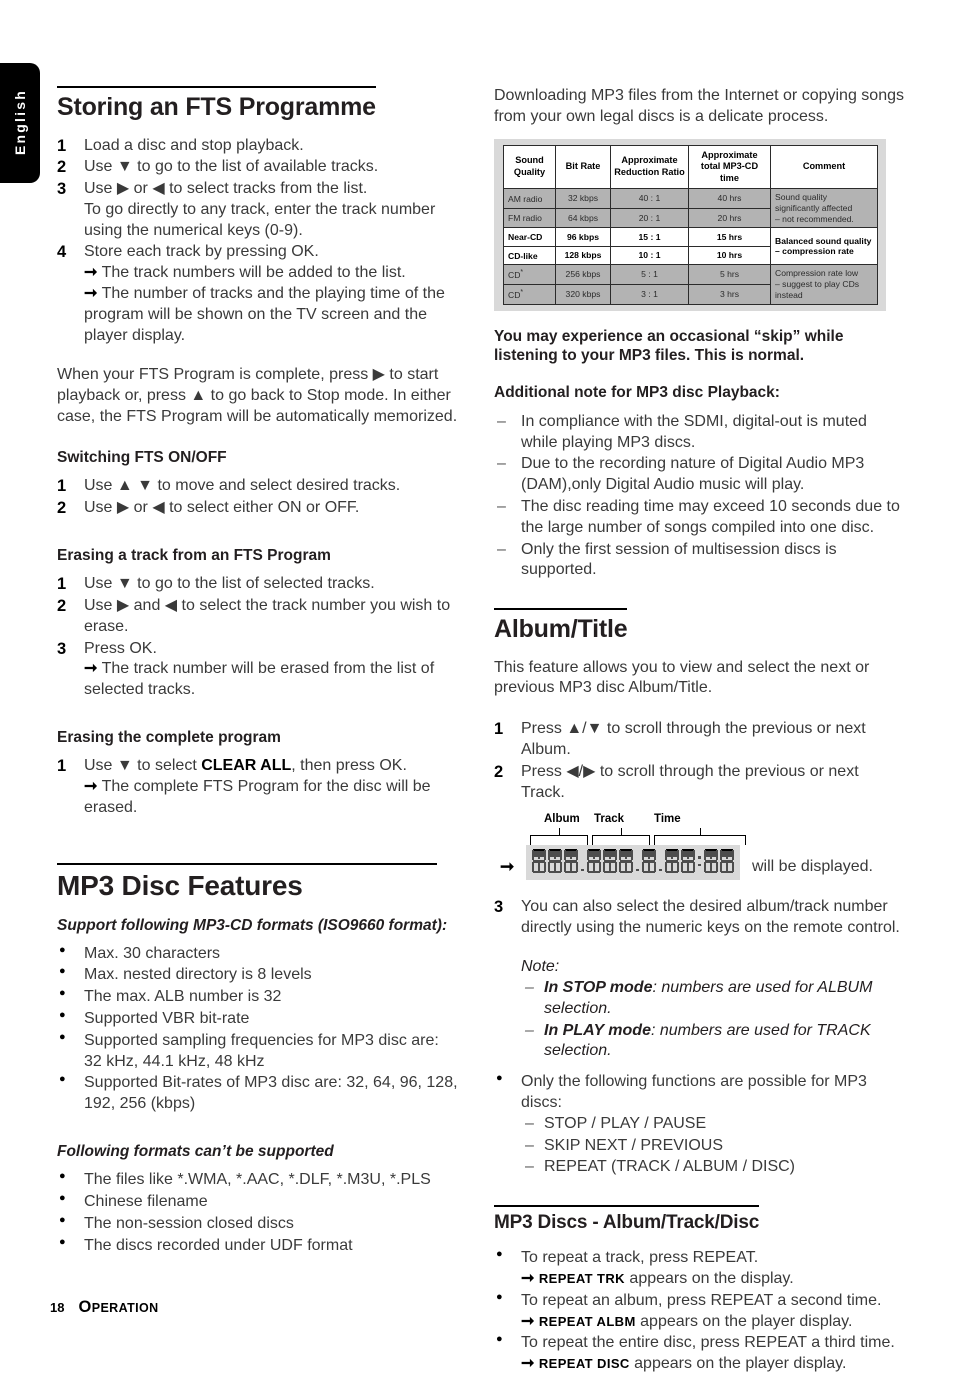  Describe the element at coordinates (598, 988) in the screenshot. I see `note-bold: In STOP mode` at that location.